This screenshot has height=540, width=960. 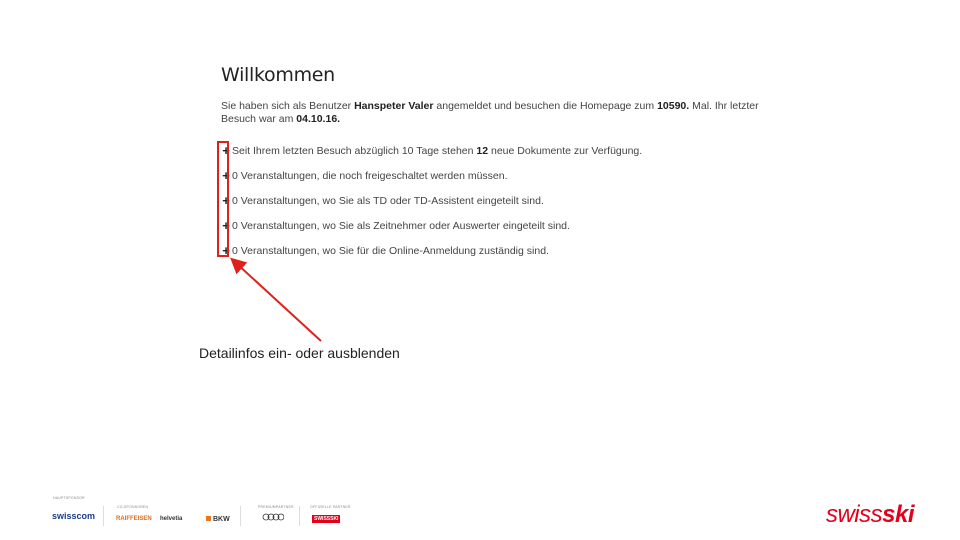 What do you see at coordinates (276, 507) in the screenshot?
I see `sponsor-label-premium: PREMIUMPARTNER` at bounding box center [276, 507].